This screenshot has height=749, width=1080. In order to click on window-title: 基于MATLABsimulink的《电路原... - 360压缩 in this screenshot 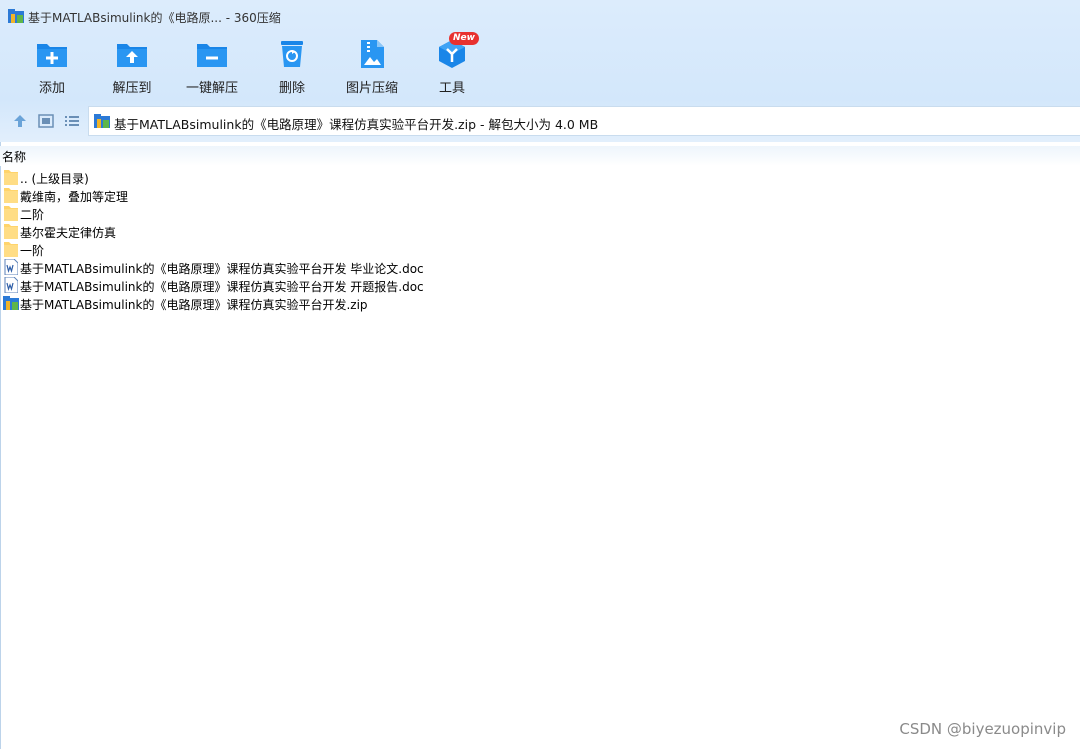, I will do `click(154, 18)`.